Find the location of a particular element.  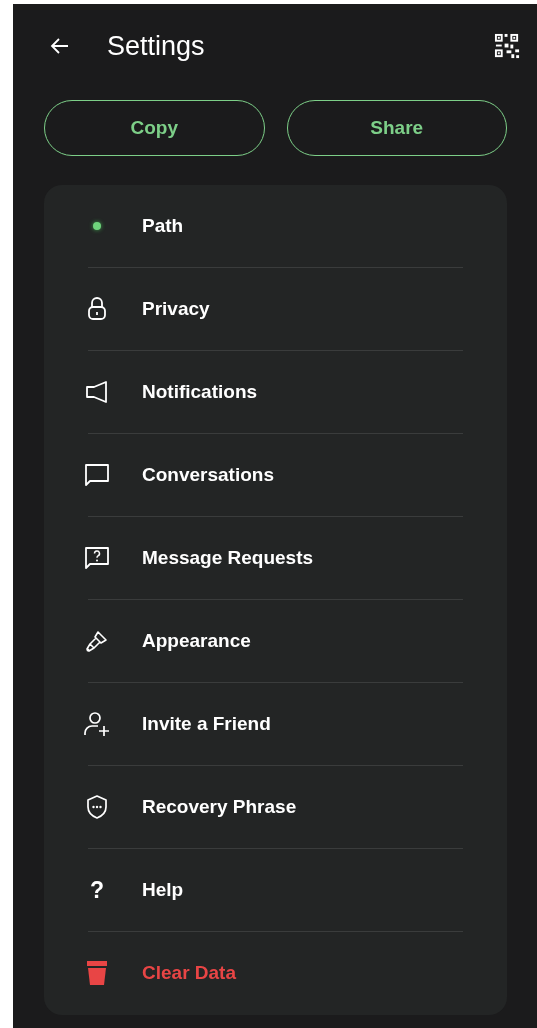

help-icon: ? is located at coordinates (97, 890).